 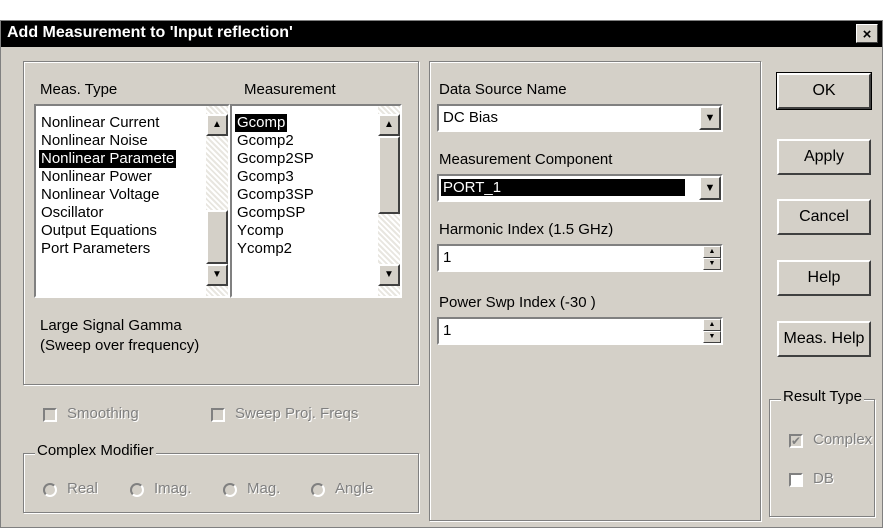 What do you see at coordinates (217, 201) in the screenshot?
I see `meas-type-scrollbar: ▲ ▼` at bounding box center [217, 201].